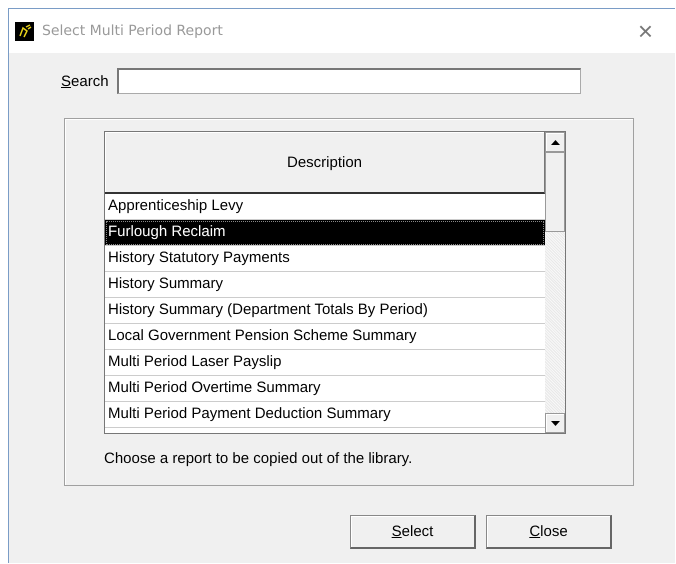 This screenshot has height=564, width=676. I want to click on column-header: Description, so click(325, 163).